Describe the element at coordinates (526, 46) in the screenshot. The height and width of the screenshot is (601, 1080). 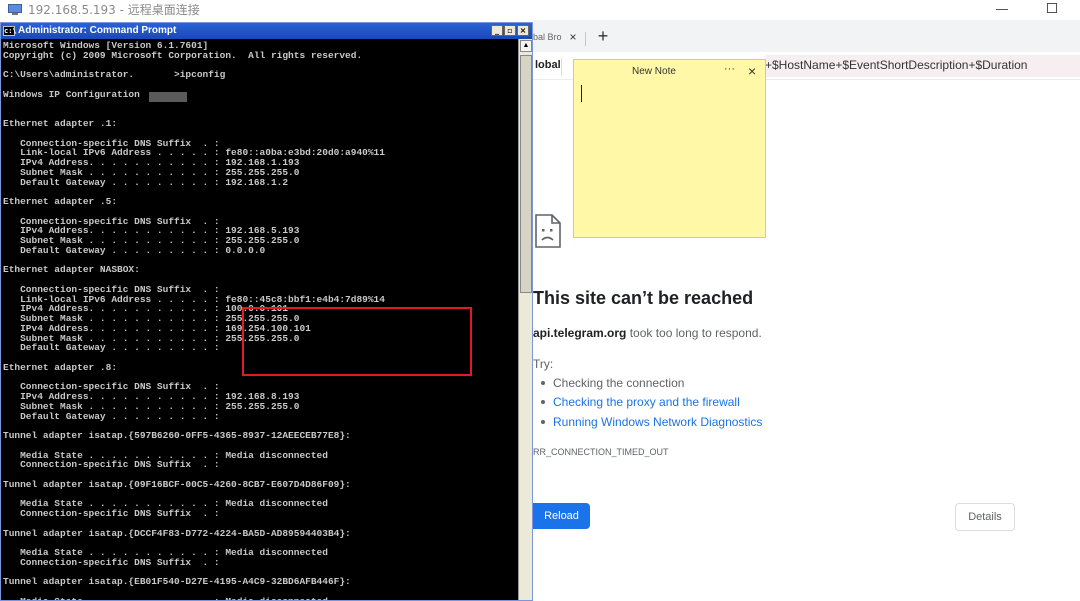
I see `scroll-up-icon: ▲` at that location.